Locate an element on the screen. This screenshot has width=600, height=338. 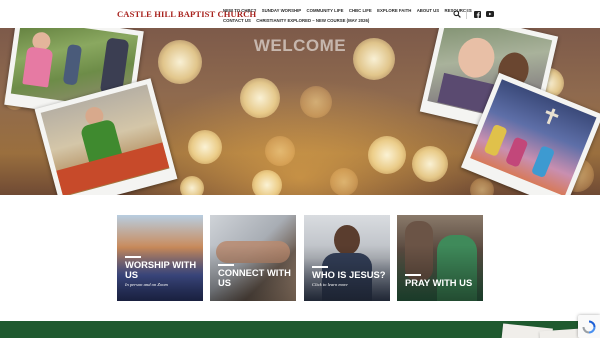
card-who-is-jesus: WHO IS JESUS? Click to learn more is located at coordinates (347, 258).